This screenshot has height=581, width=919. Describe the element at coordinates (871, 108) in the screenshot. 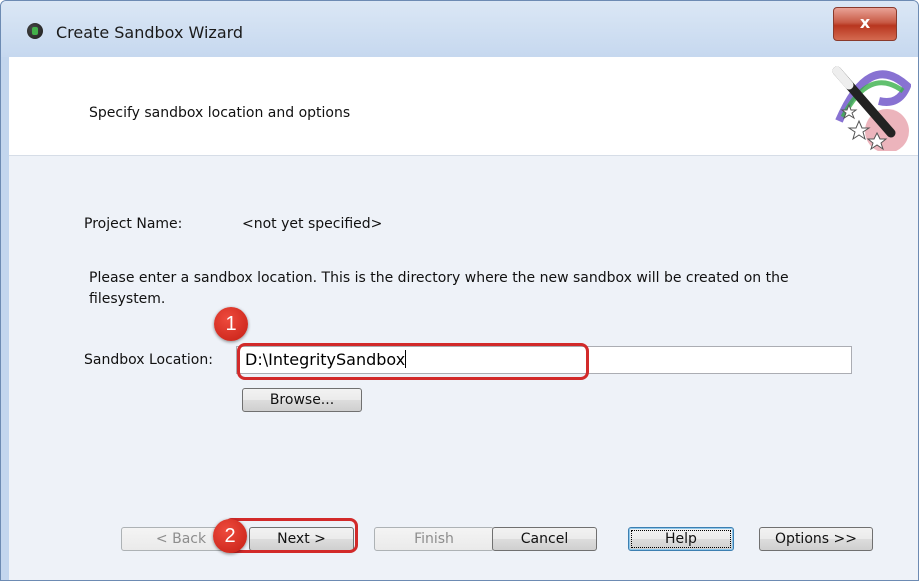

I see `magic-wand-icon` at that location.